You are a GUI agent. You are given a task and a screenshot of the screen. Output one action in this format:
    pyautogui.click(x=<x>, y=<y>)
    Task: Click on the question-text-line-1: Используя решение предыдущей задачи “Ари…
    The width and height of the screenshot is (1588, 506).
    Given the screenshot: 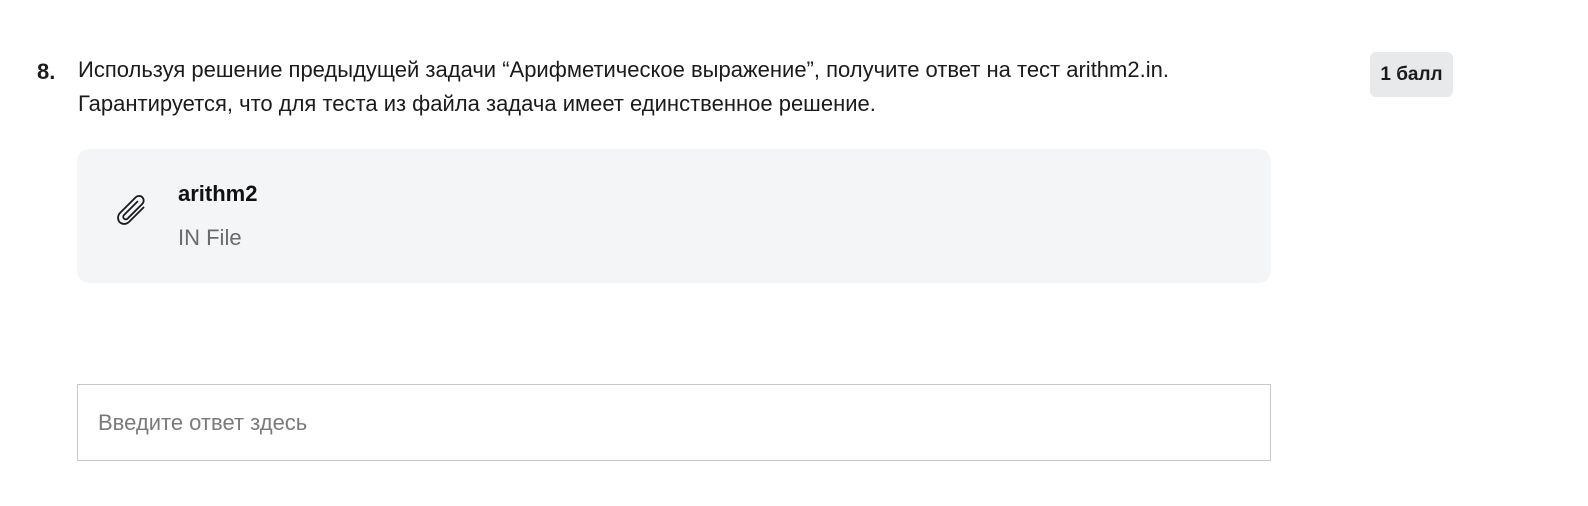 What is the action you would take?
    pyautogui.click(x=623, y=69)
    